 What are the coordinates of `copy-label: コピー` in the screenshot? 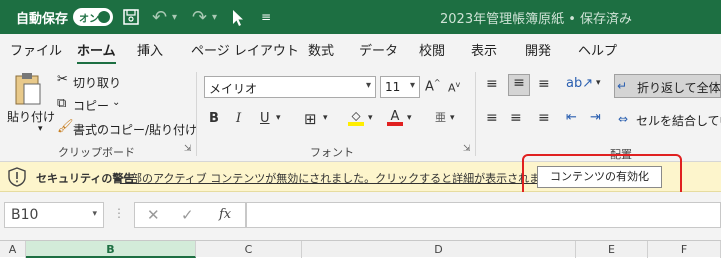 It's located at (91, 105).